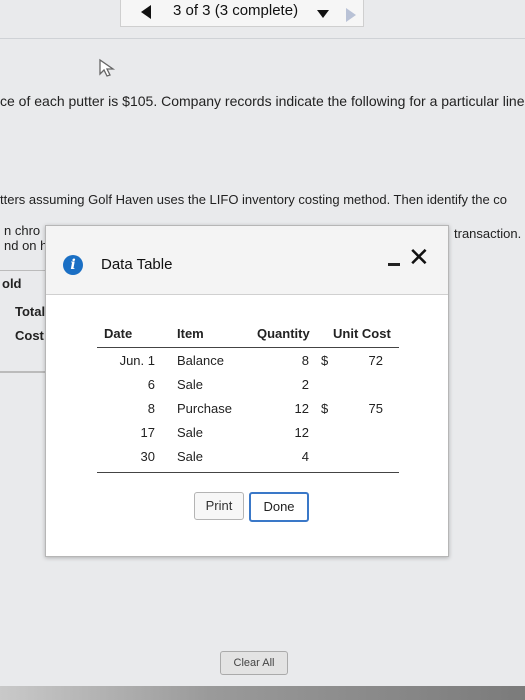 The height and width of the screenshot is (700, 525). What do you see at coordinates (262, 693) in the screenshot?
I see `desktop-edge` at bounding box center [262, 693].